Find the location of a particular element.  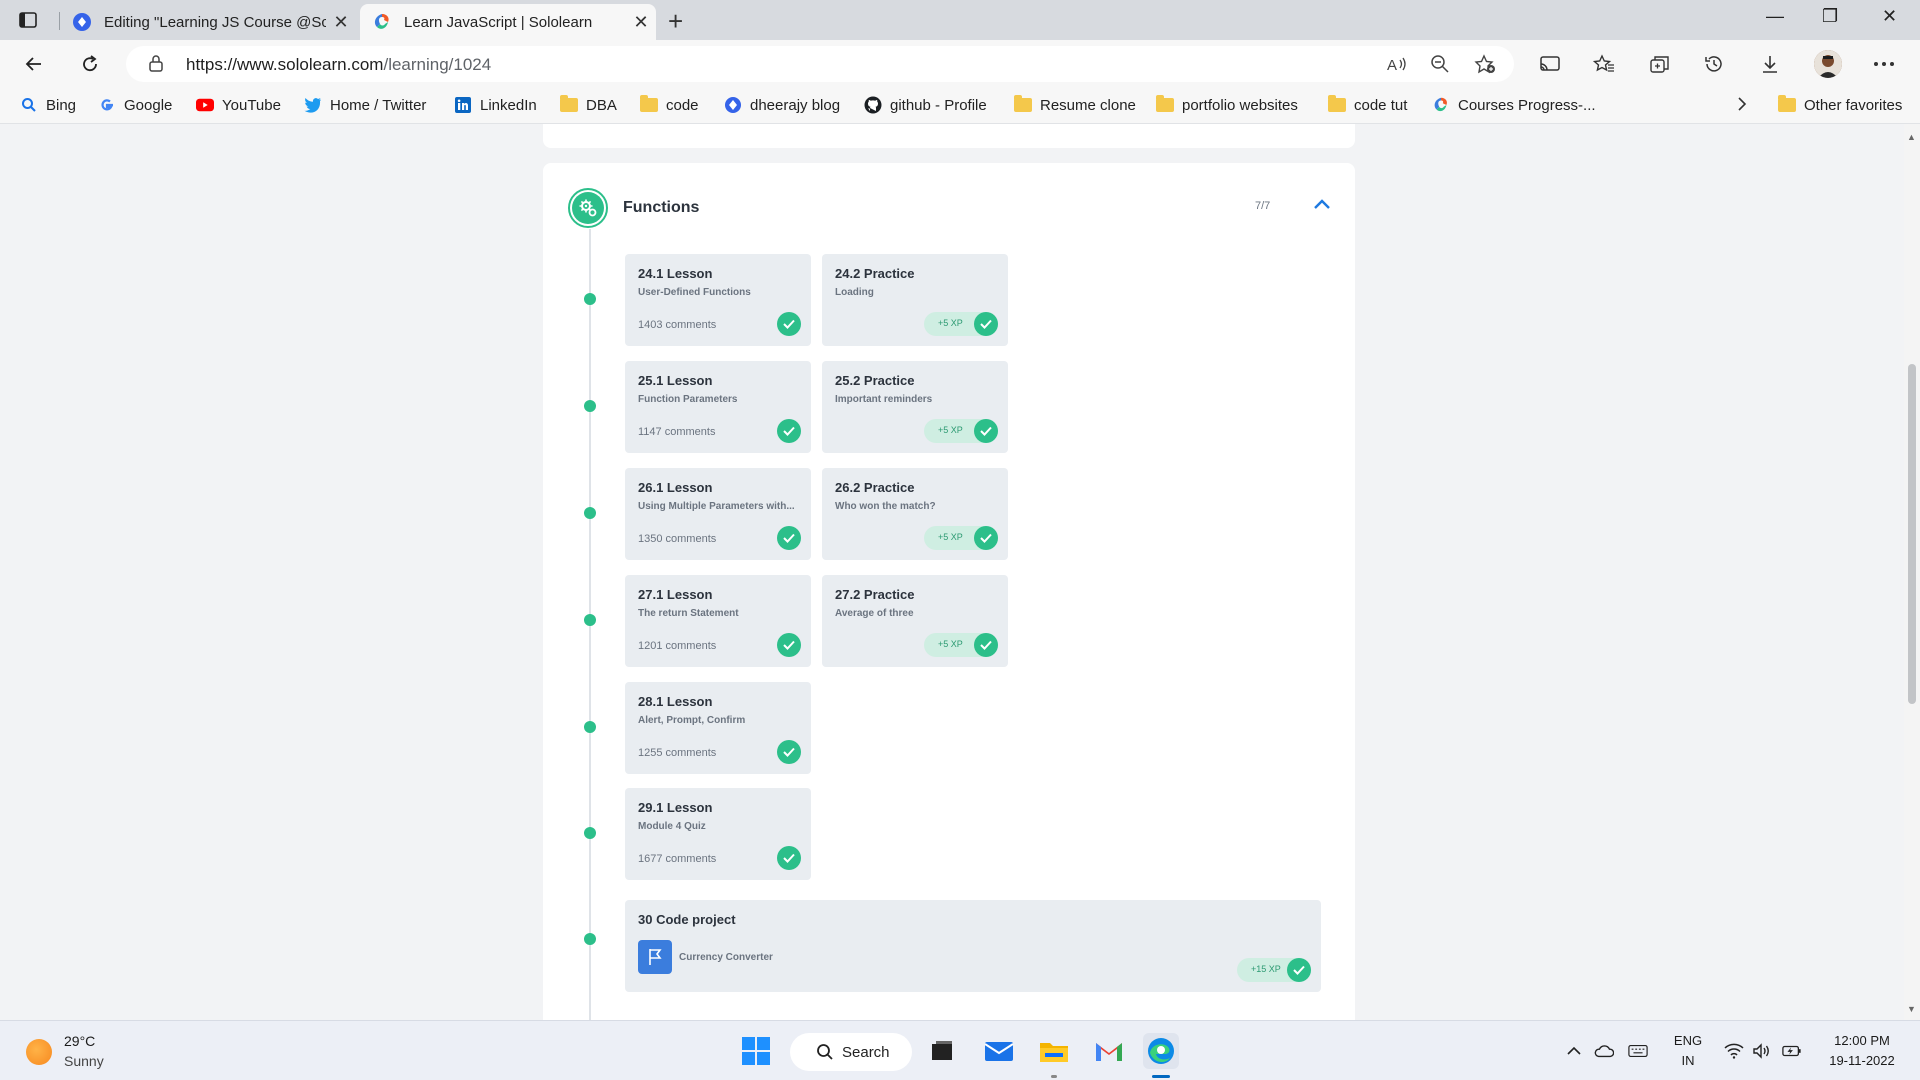

restore-button: ❐ is located at coordinates (1830, 16).